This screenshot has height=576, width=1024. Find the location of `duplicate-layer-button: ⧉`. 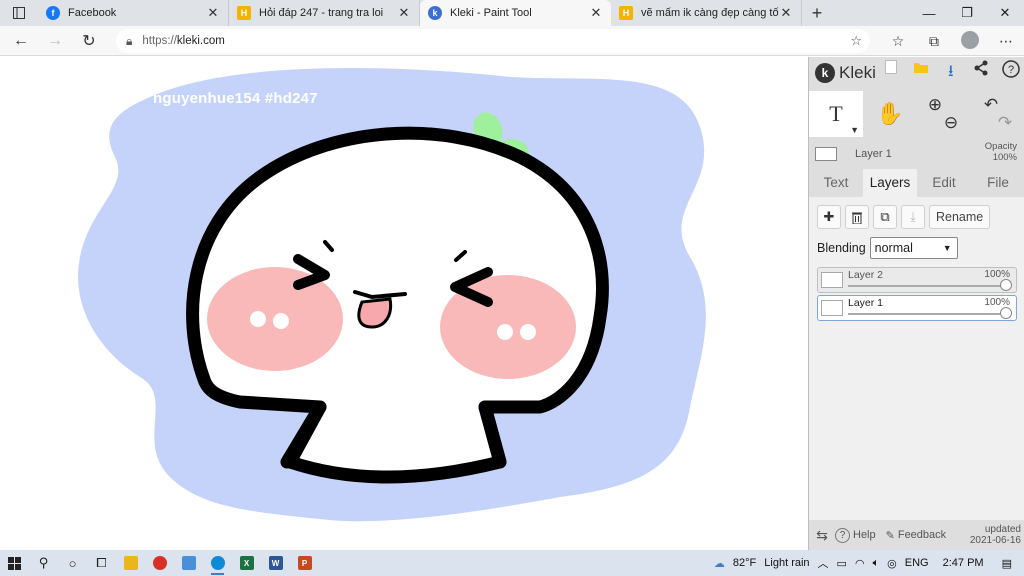

duplicate-layer-button: ⧉ is located at coordinates (885, 217).